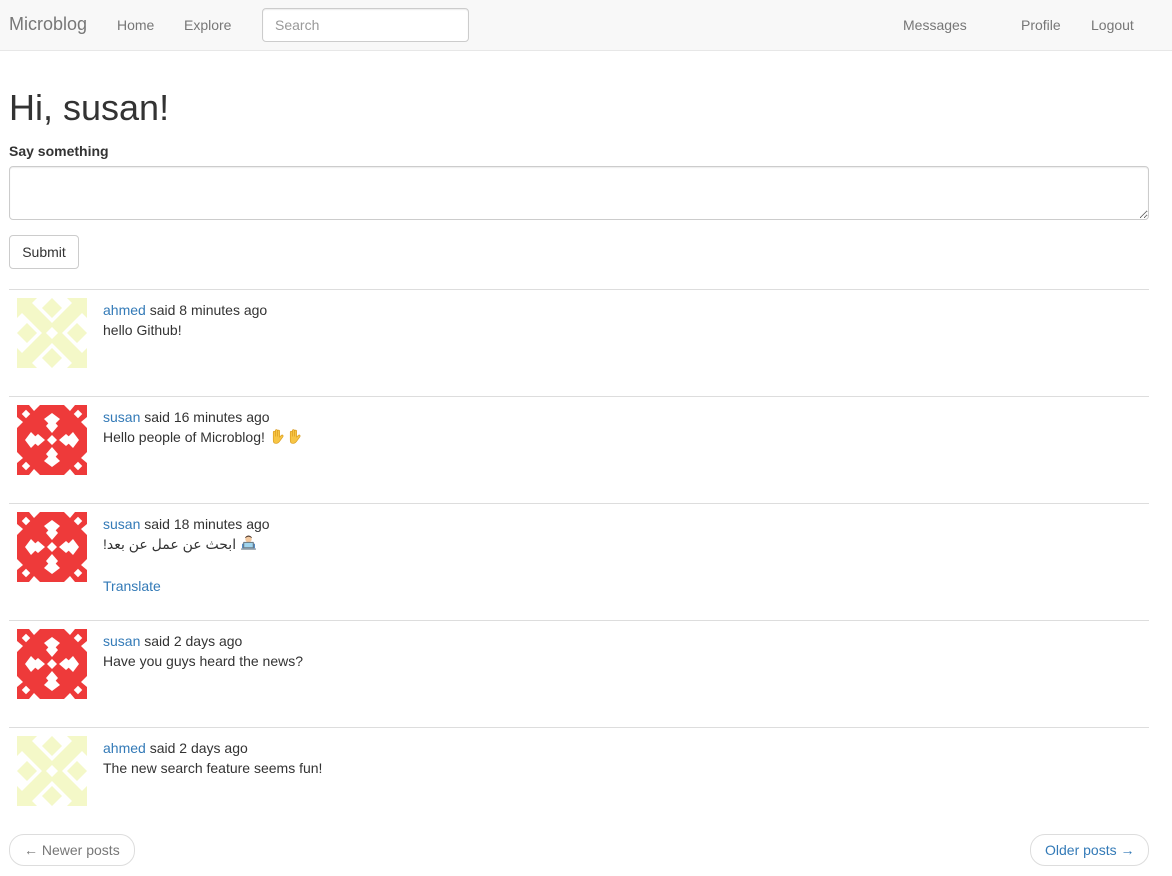  What do you see at coordinates (142, 330) in the screenshot?
I see `post-body: hello Github!` at bounding box center [142, 330].